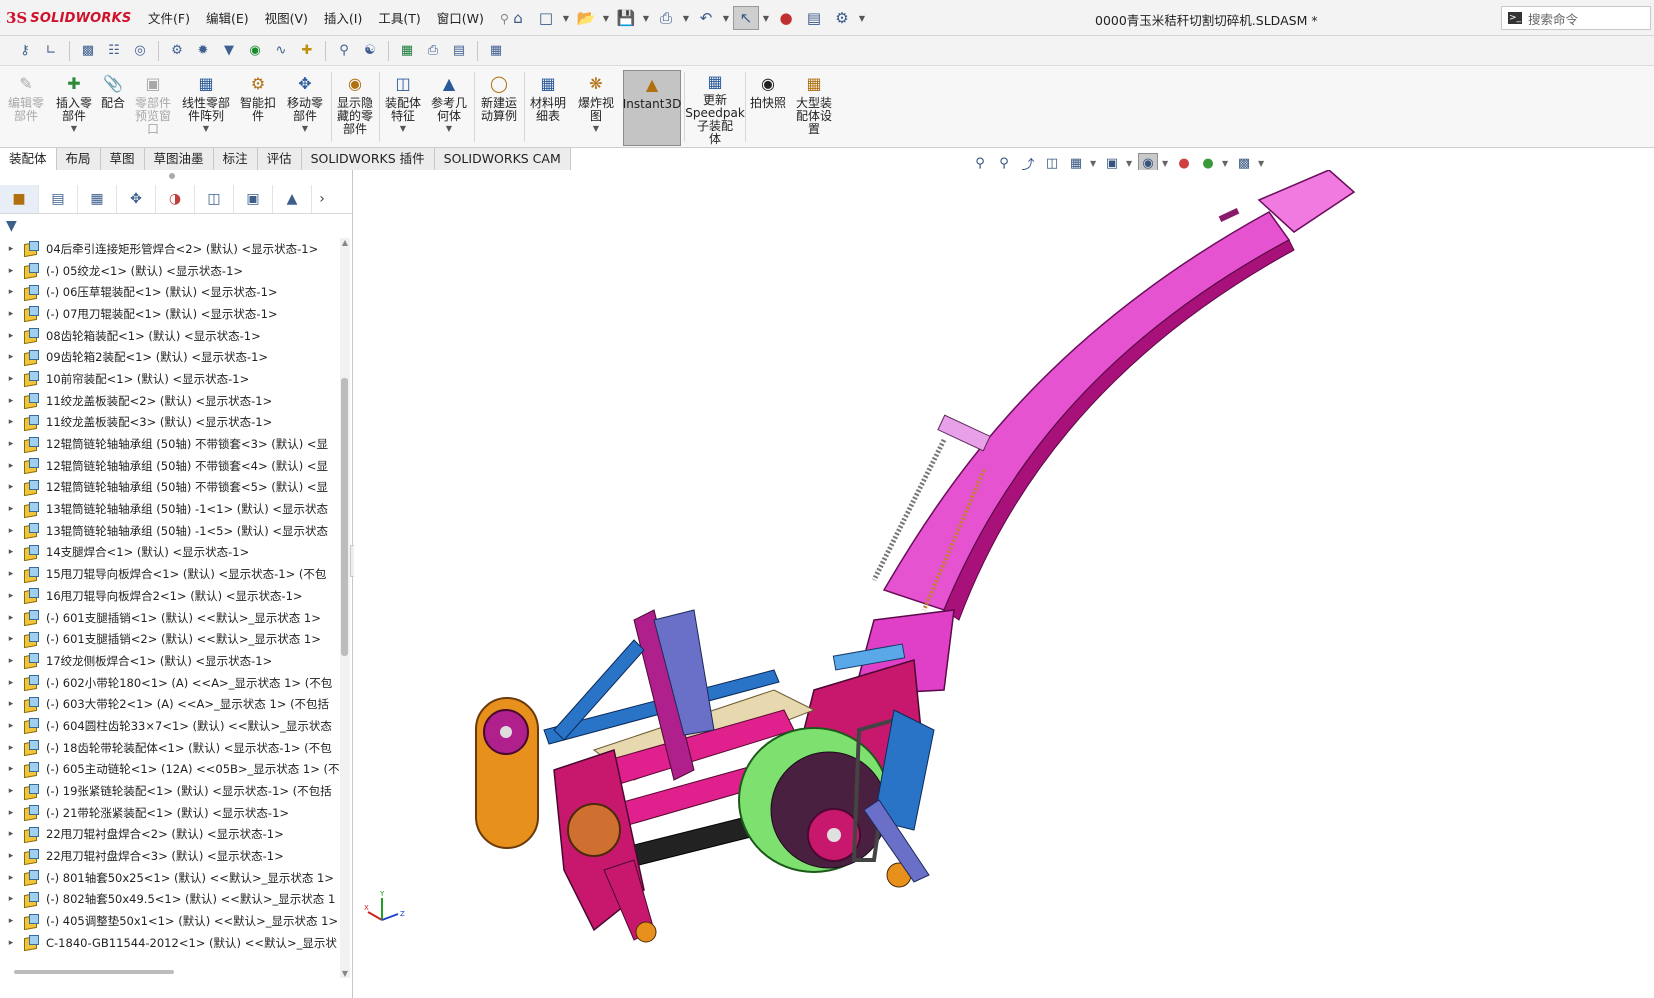 This screenshot has height=998, width=1654. Describe the element at coordinates (433, 51) in the screenshot. I see `printer-icon: ⎙` at that location.